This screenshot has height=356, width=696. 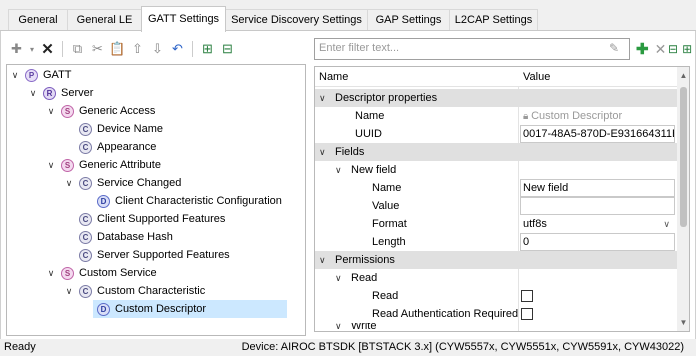 I want to click on property-row-read-auth: Read Authentication Required, so click(x=496, y=314).